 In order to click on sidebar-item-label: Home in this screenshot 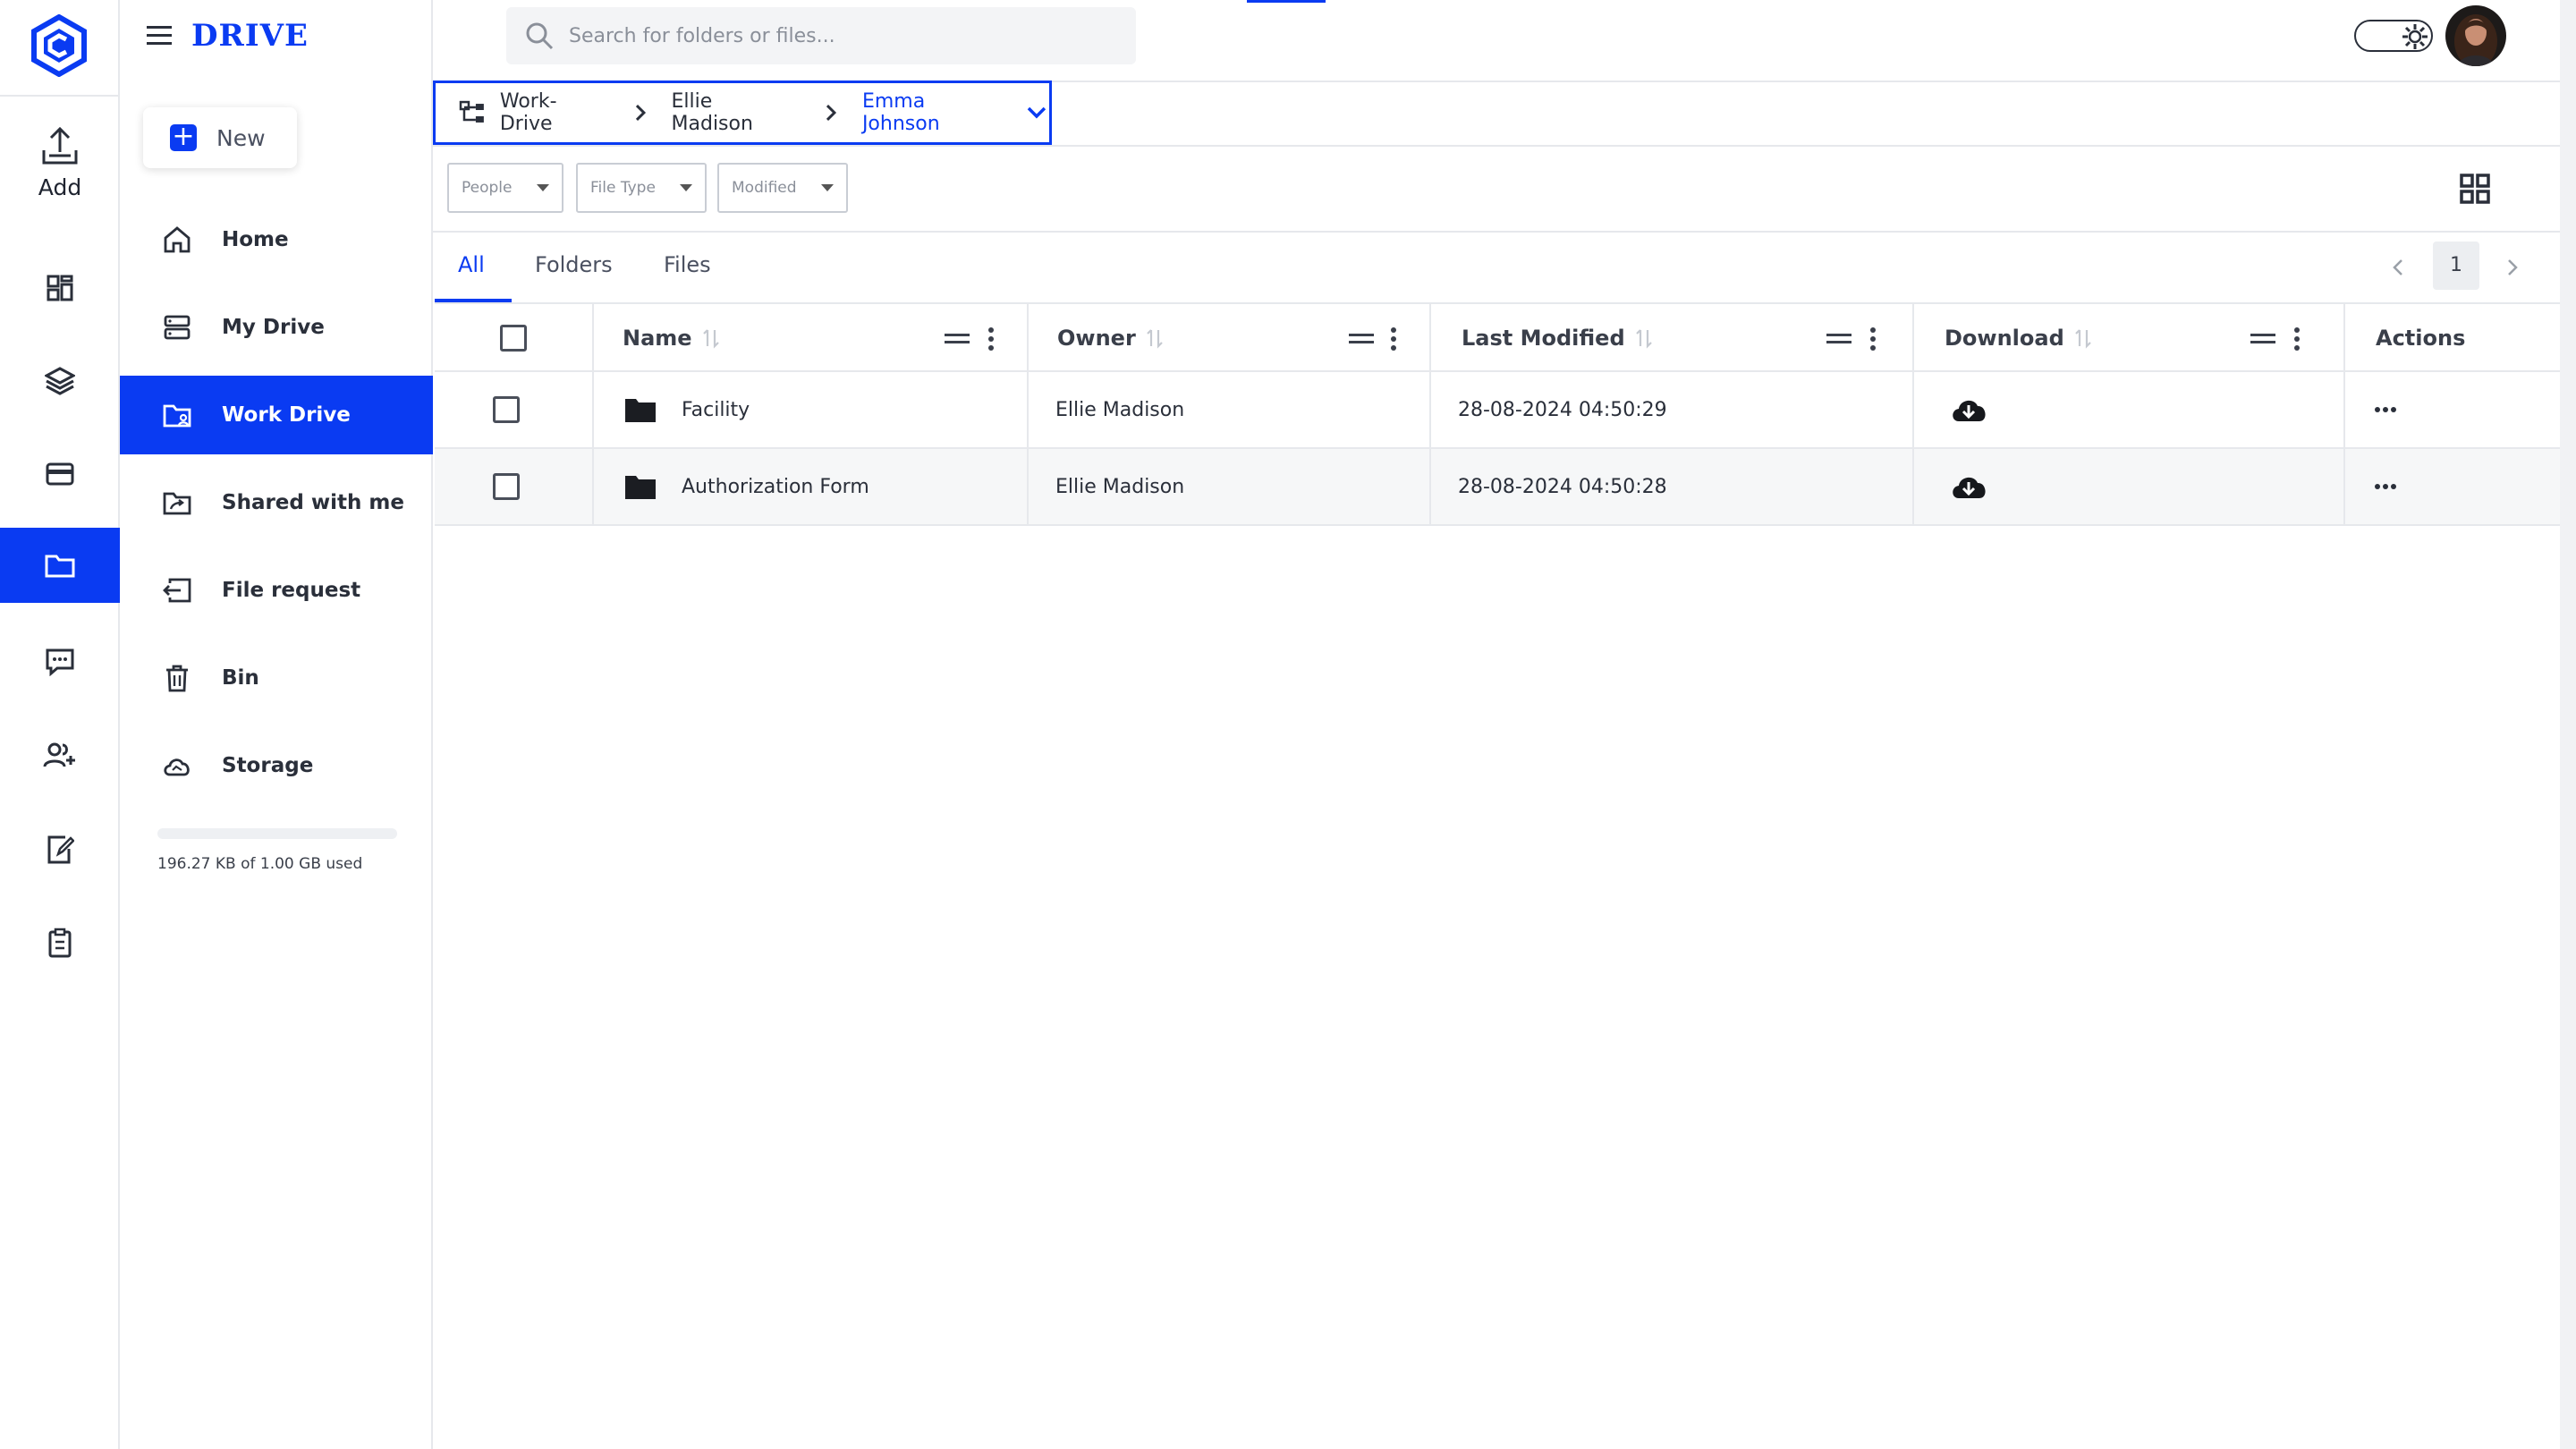, I will do `click(255, 239)`.